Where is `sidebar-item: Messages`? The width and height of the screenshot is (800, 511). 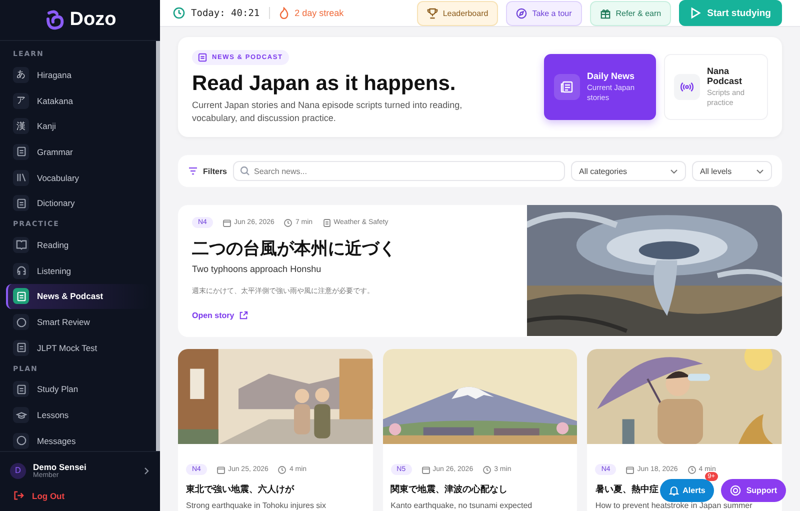 sidebar-item: Messages is located at coordinates (78, 439).